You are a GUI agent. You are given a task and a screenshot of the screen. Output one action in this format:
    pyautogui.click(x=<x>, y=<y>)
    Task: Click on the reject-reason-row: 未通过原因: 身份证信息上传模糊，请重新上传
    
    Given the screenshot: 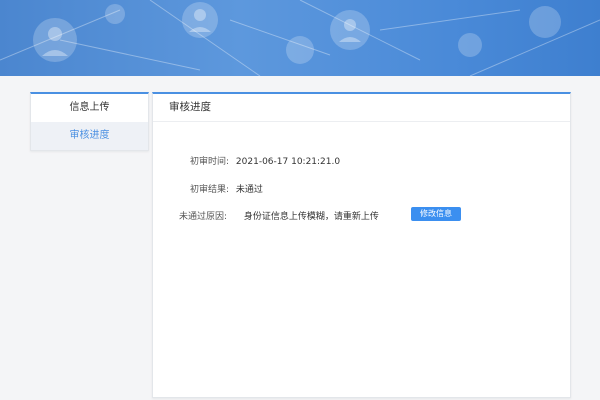 What is the action you would take?
    pyautogui.click(x=279, y=215)
    